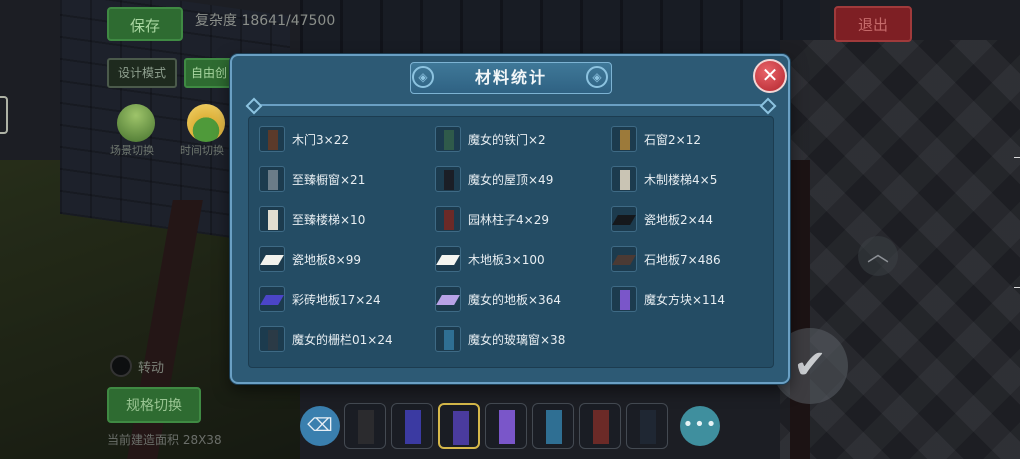  I want to click on slot-dark-pillar, so click(365, 426).